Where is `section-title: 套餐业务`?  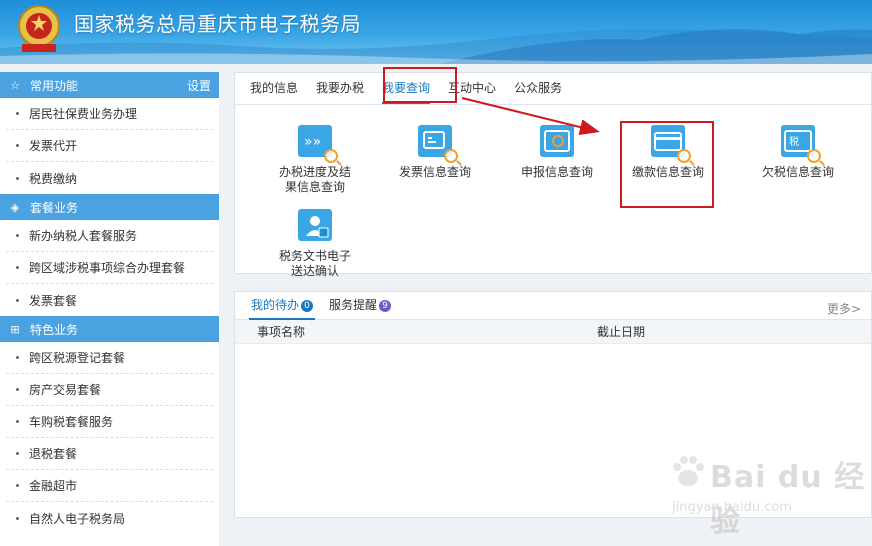 section-title: 套餐业务 is located at coordinates (54, 207).